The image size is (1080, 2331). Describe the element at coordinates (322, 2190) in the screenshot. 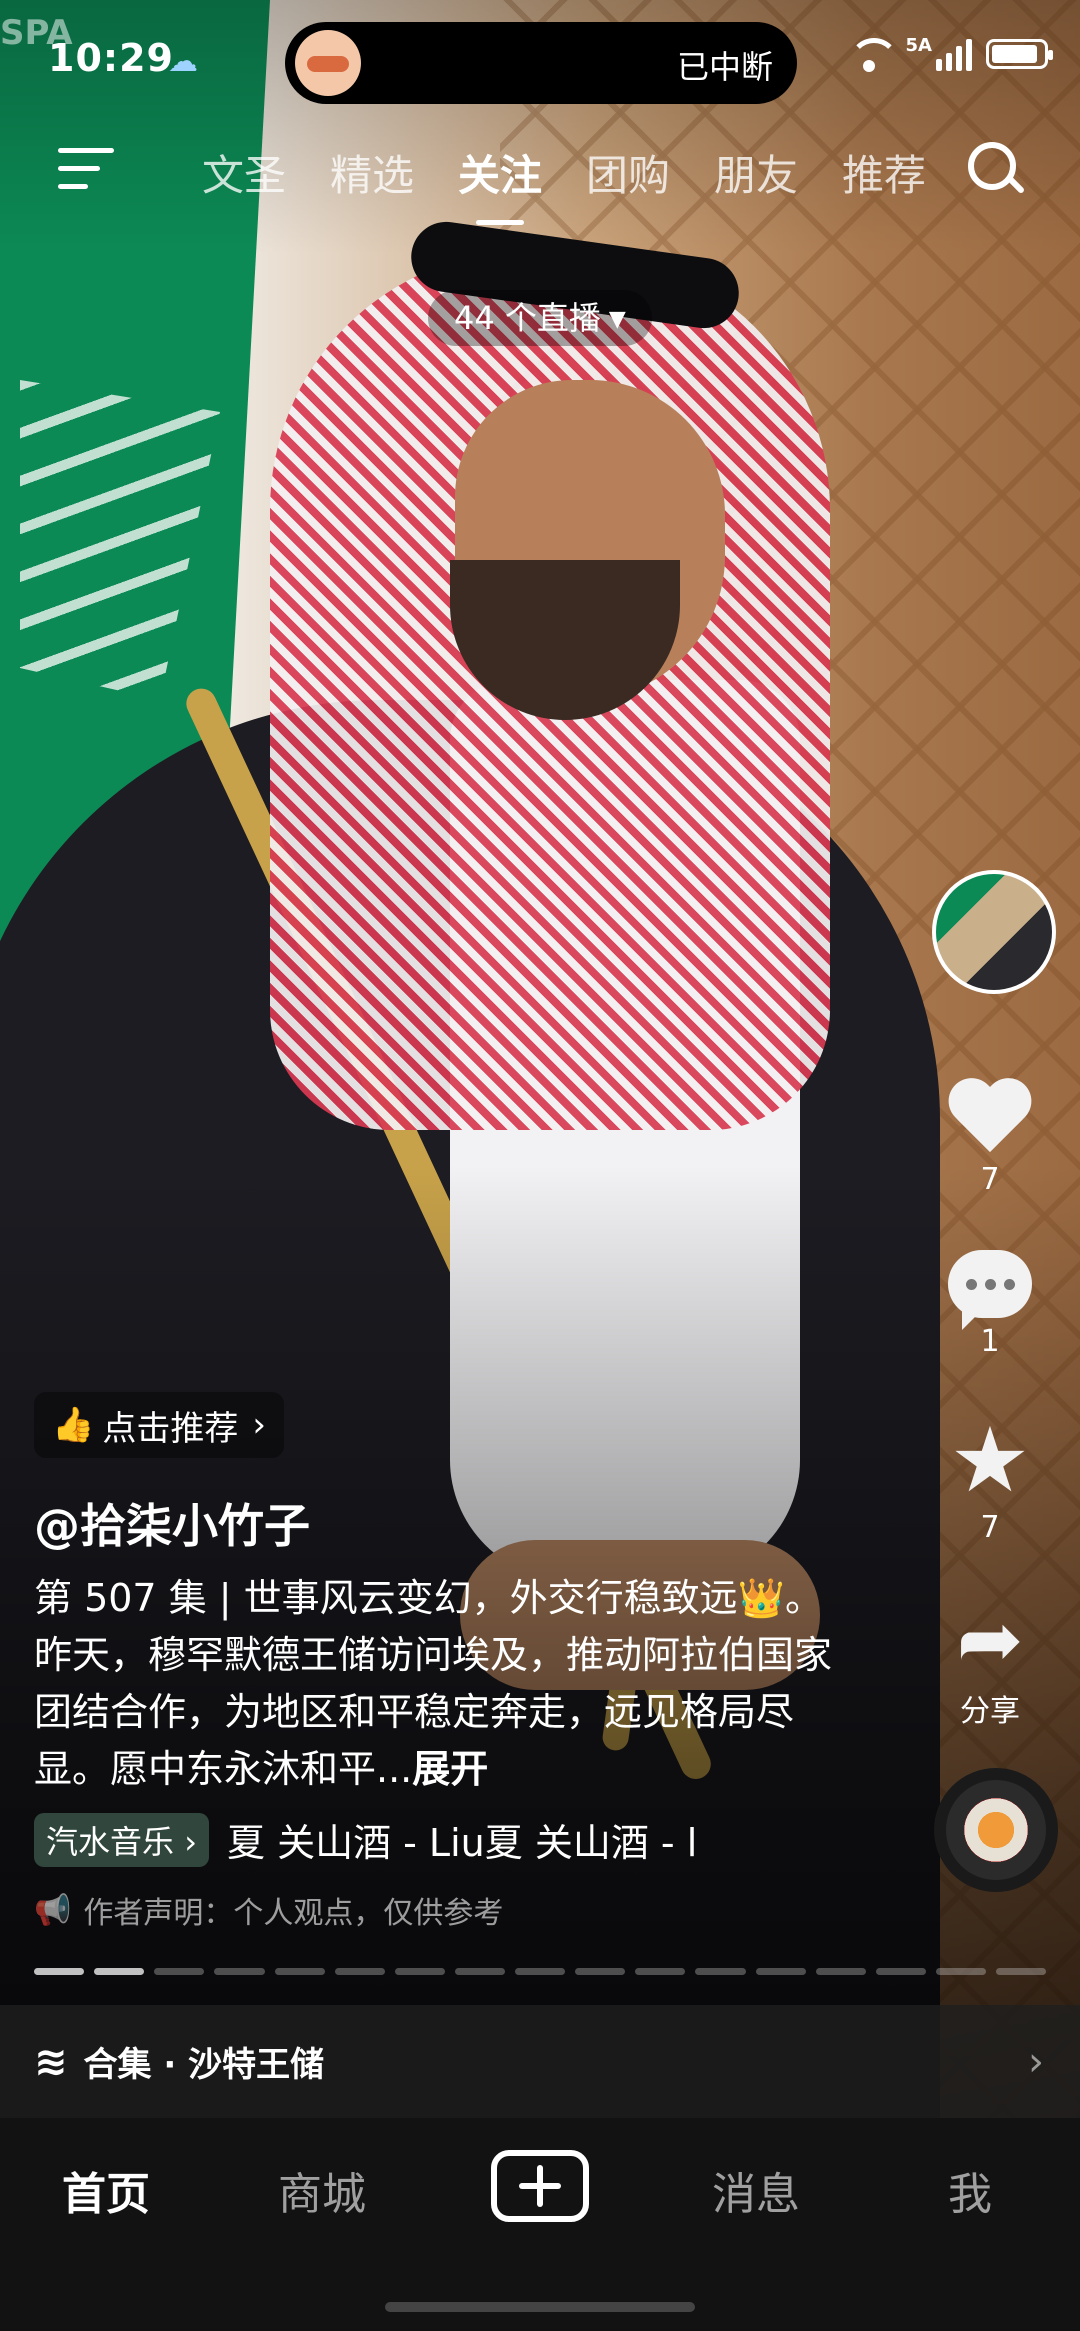

I see `nav-mall: 商城` at that location.